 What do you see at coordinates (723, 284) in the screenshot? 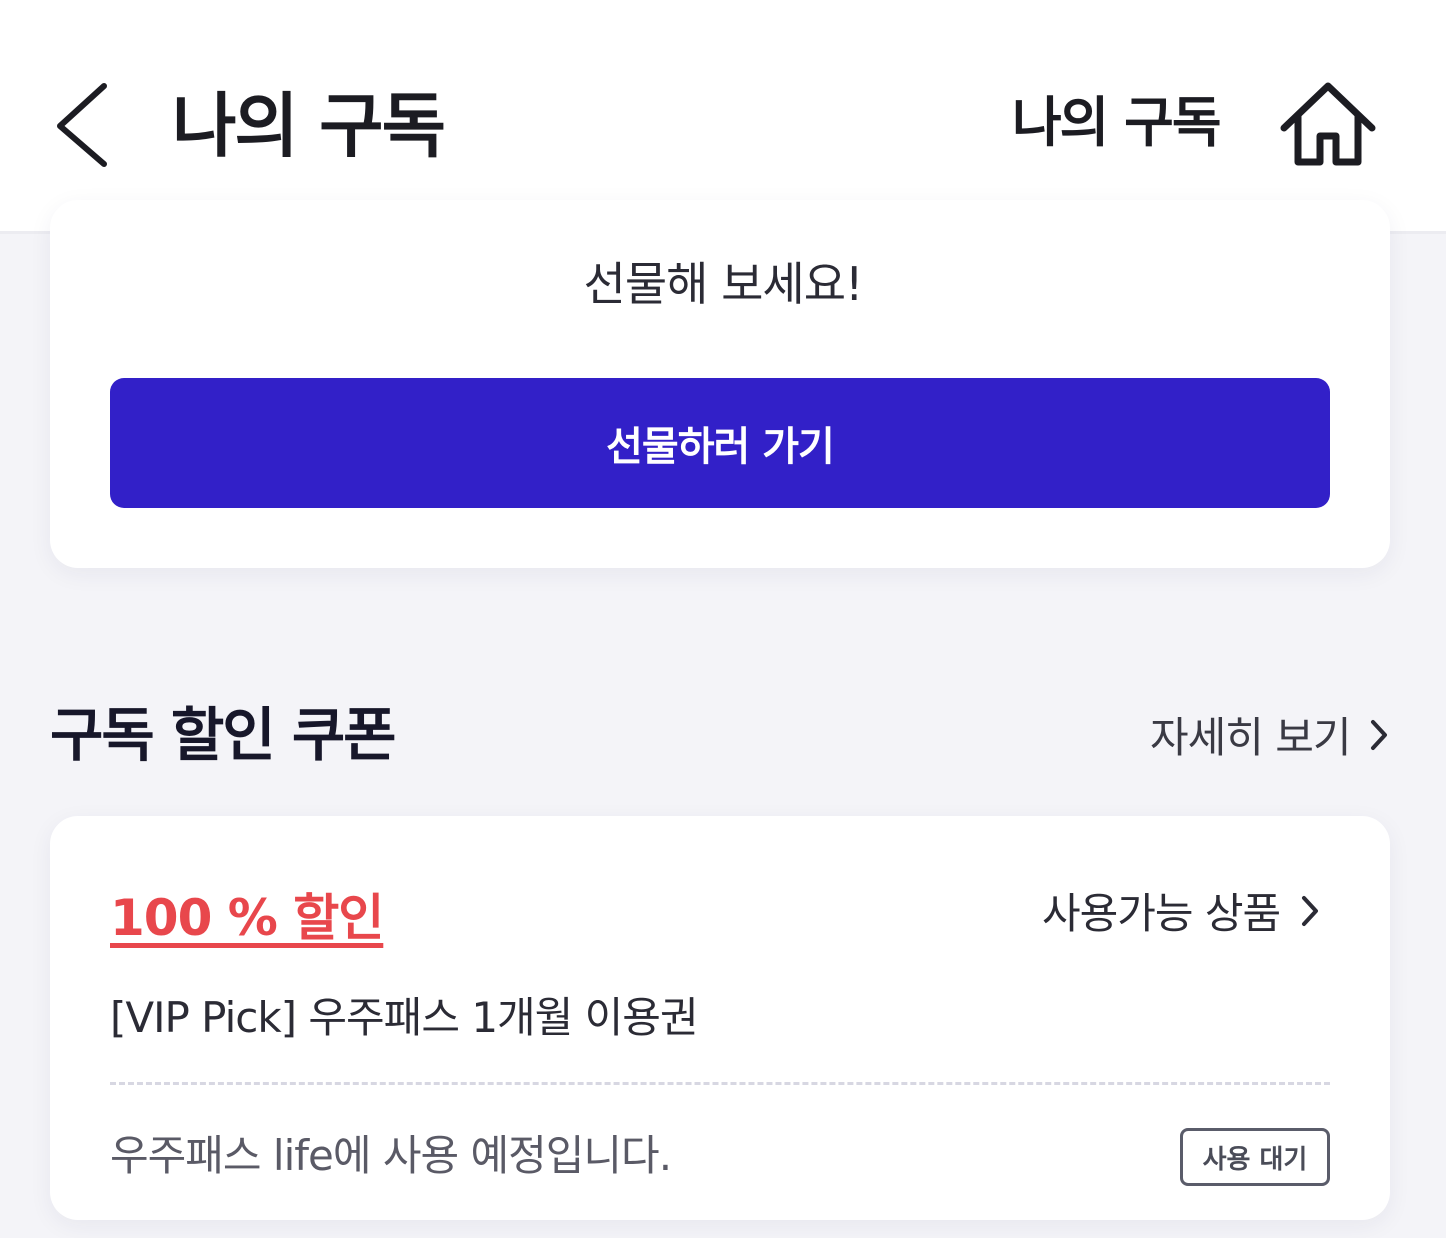
I see `gift-message: 선물해 보세요!` at bounding box center [723, 284].